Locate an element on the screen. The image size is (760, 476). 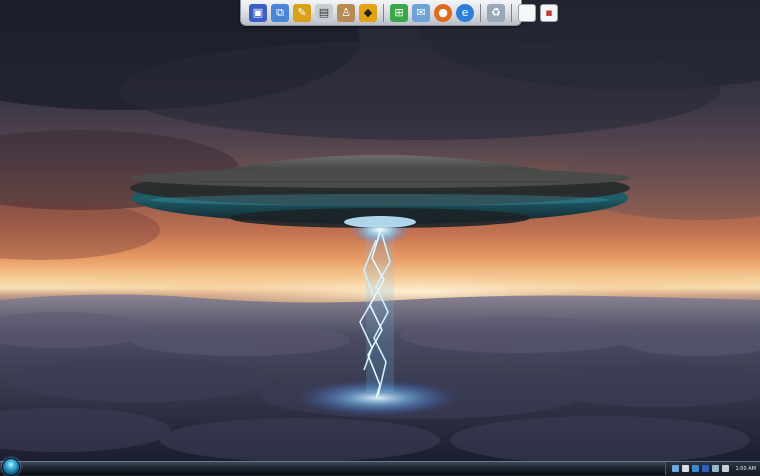
warning-sign-icon: ◆ is located at coordinates (368, 12).